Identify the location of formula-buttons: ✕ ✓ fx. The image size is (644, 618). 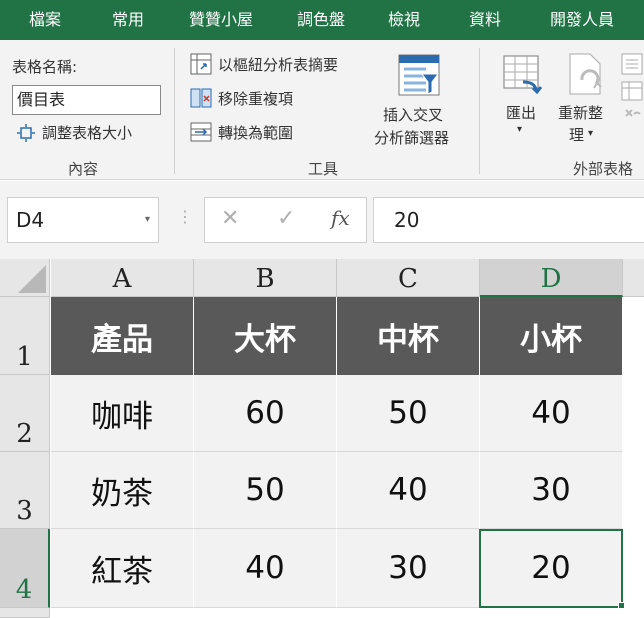
(285, 220).